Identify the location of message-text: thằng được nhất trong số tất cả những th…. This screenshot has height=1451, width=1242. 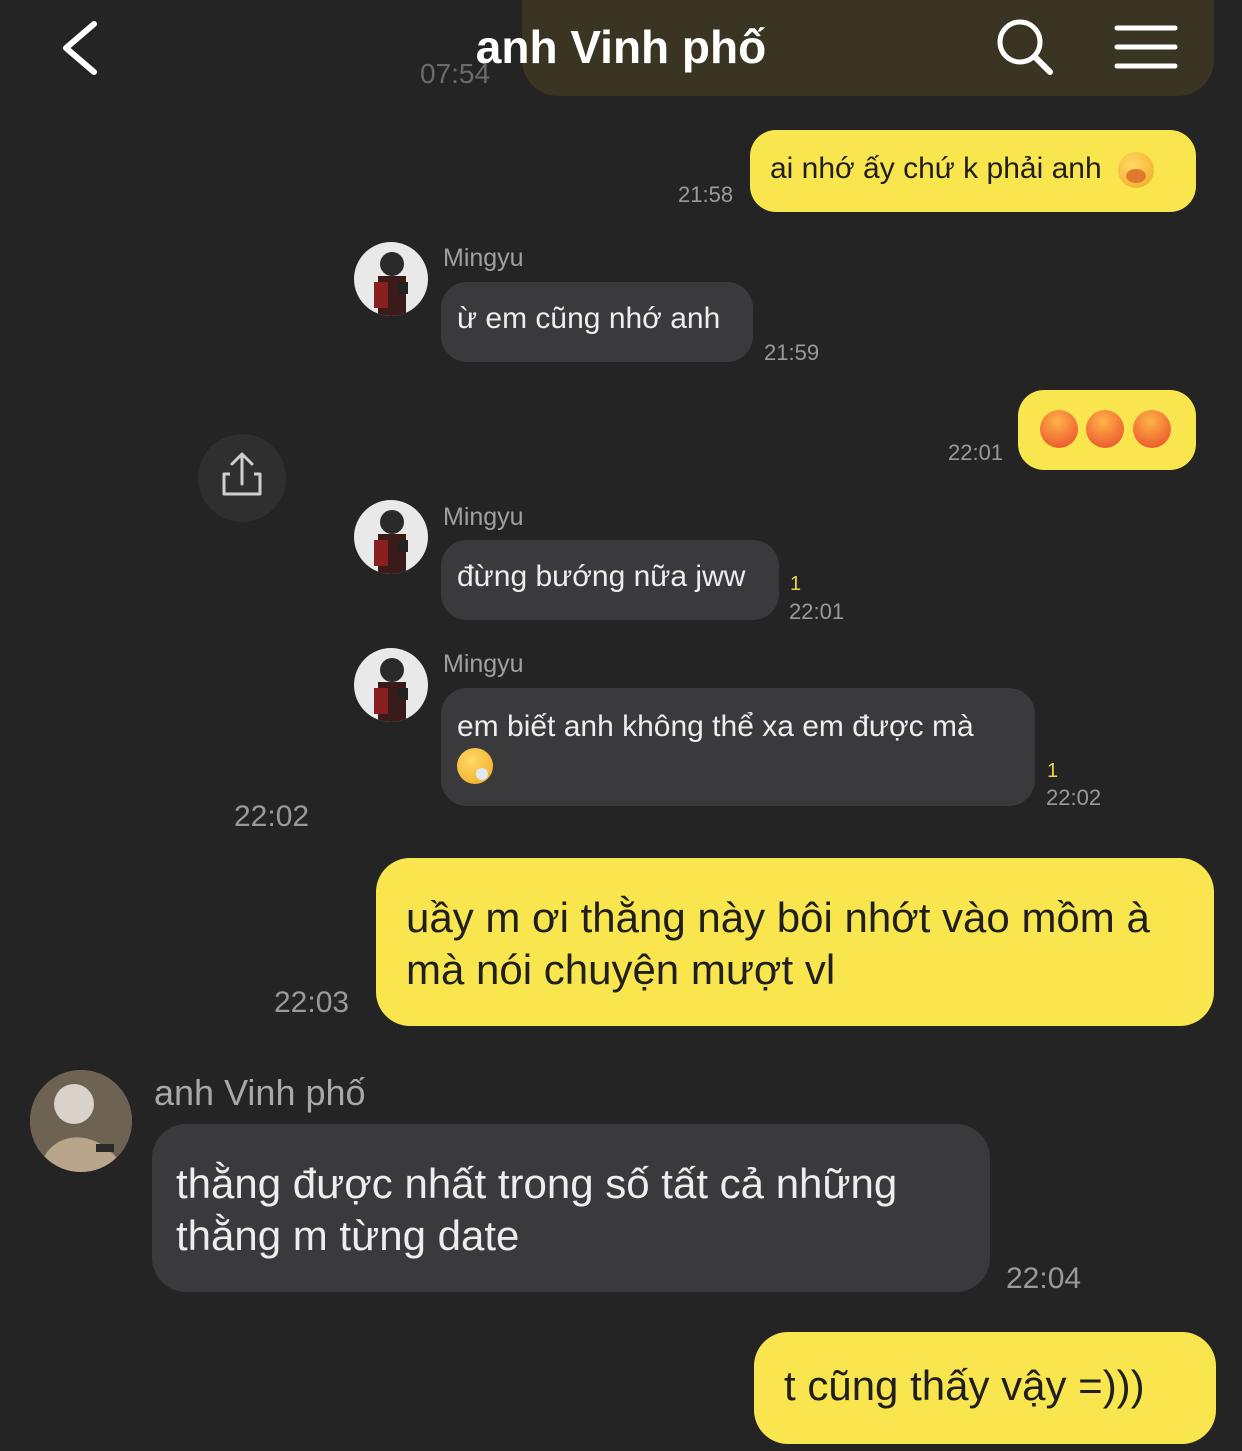
(537, 1209).